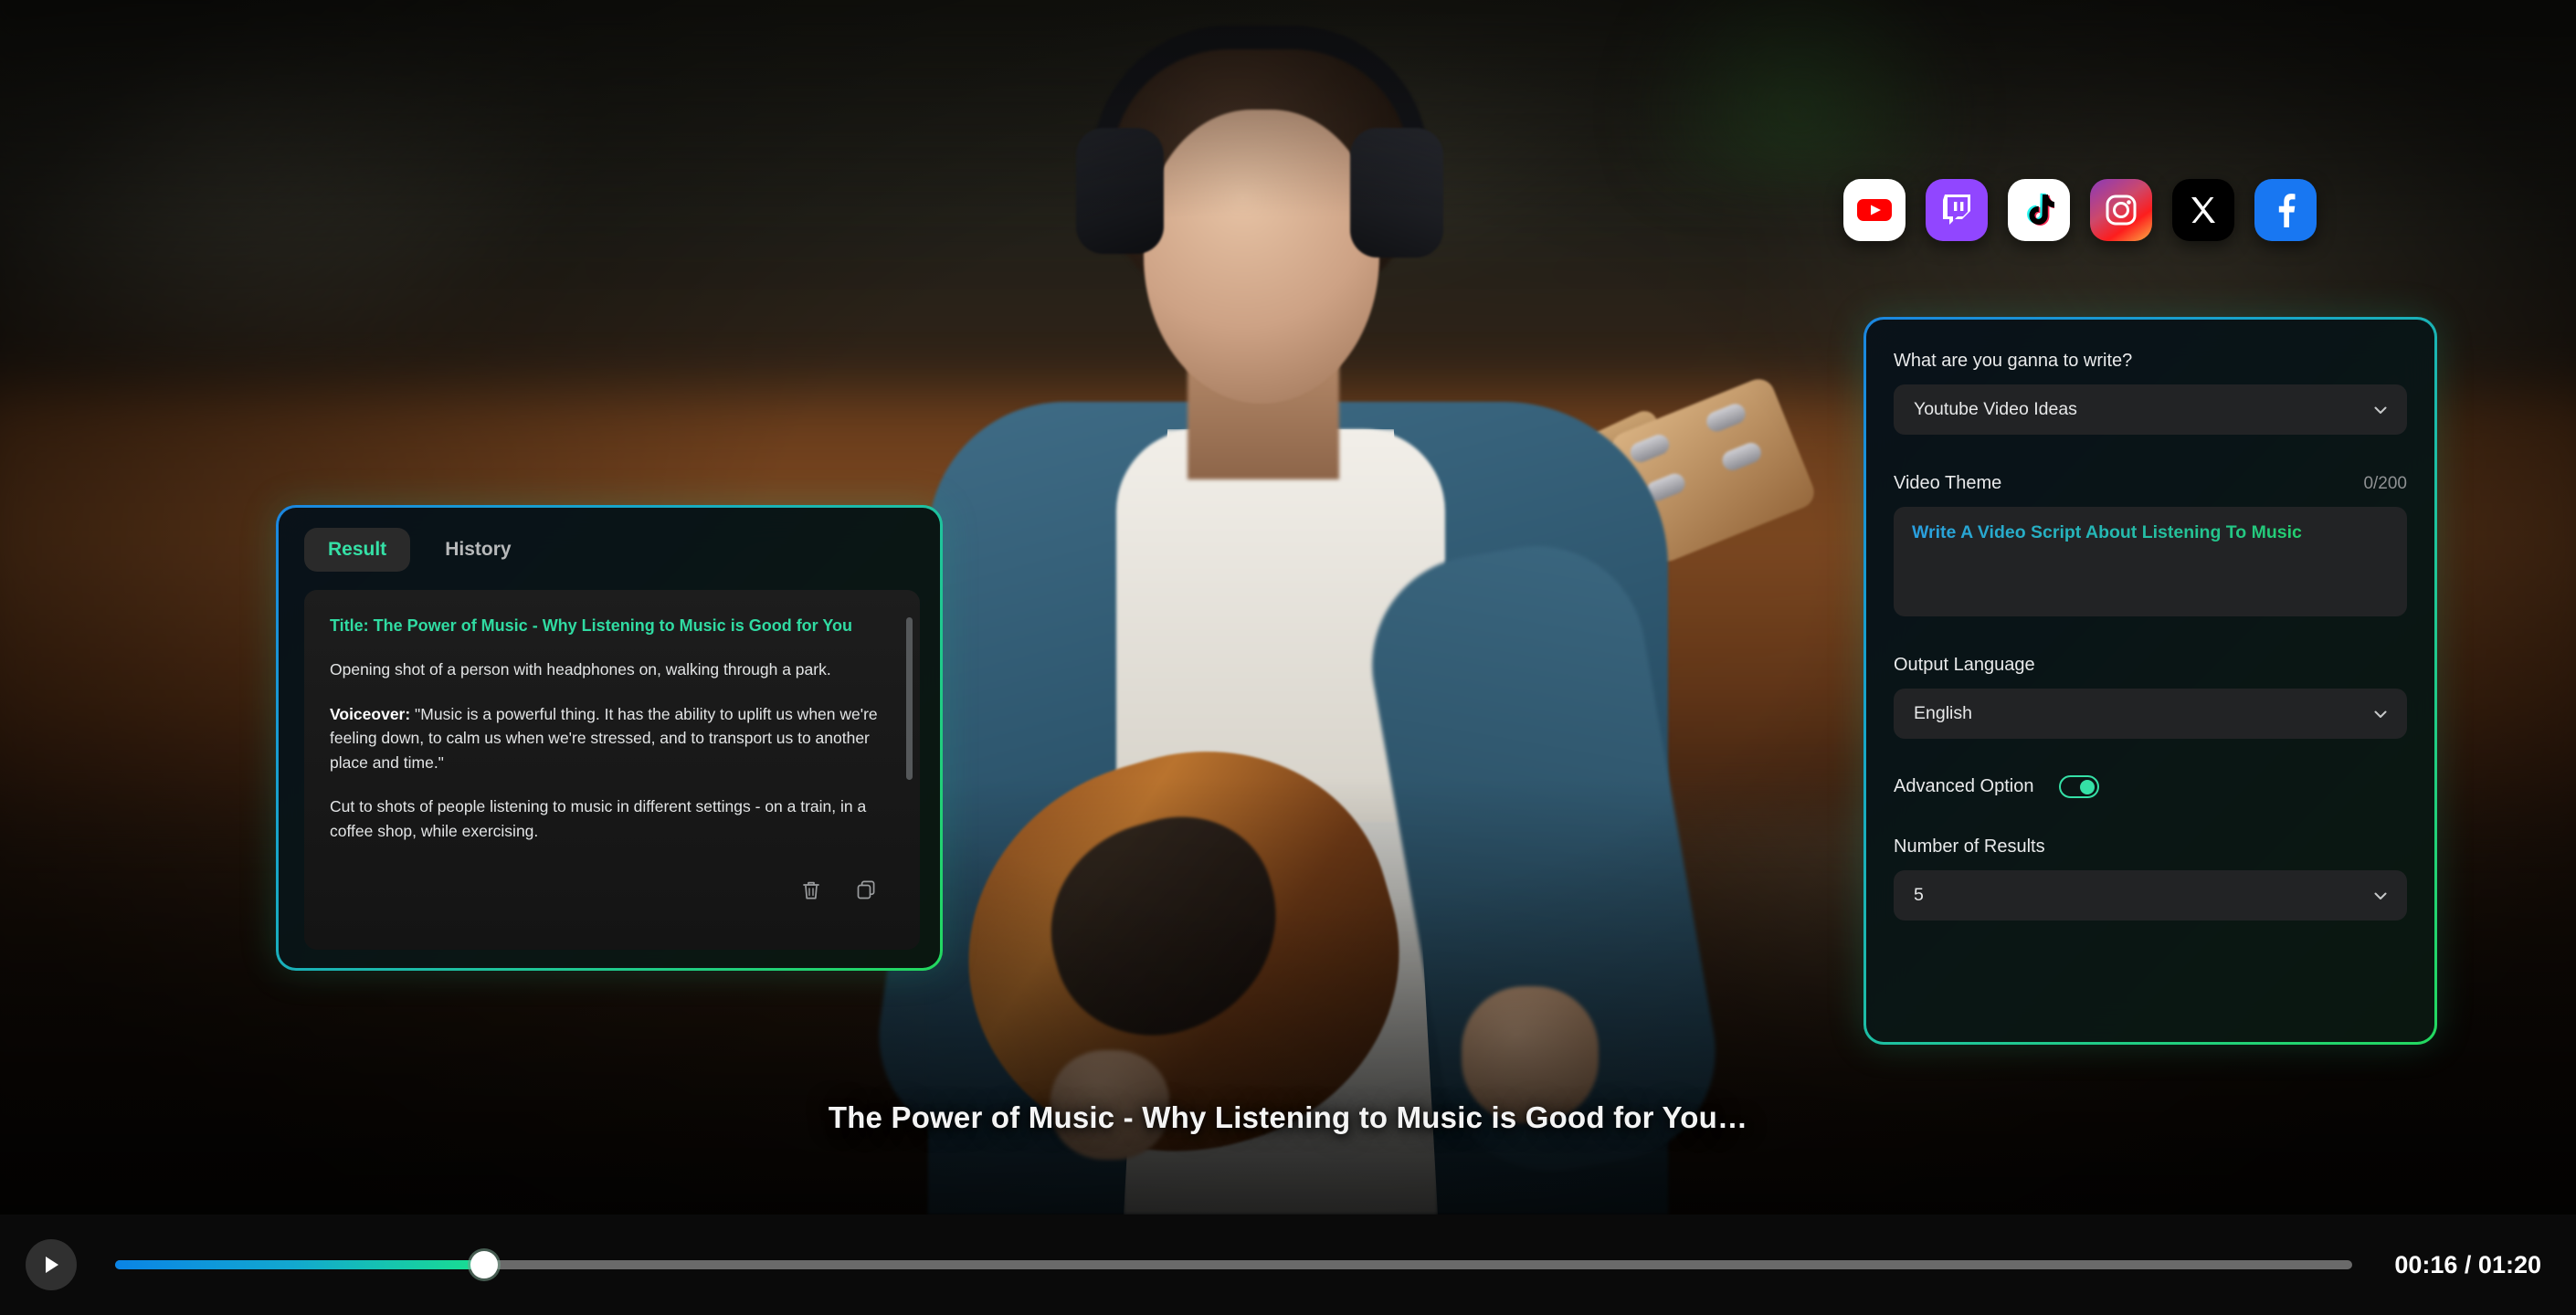 The width and height of the screenshot is (2576, 1315). I want to click on copy-icon, so click(866, 890).